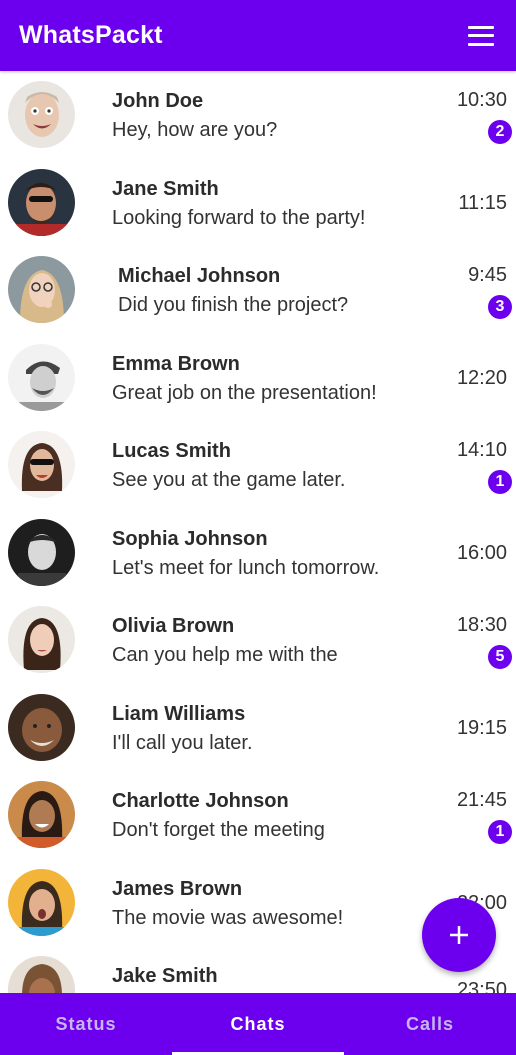  I want to click on contact-name: Lucas Smith, so click(171, 451).